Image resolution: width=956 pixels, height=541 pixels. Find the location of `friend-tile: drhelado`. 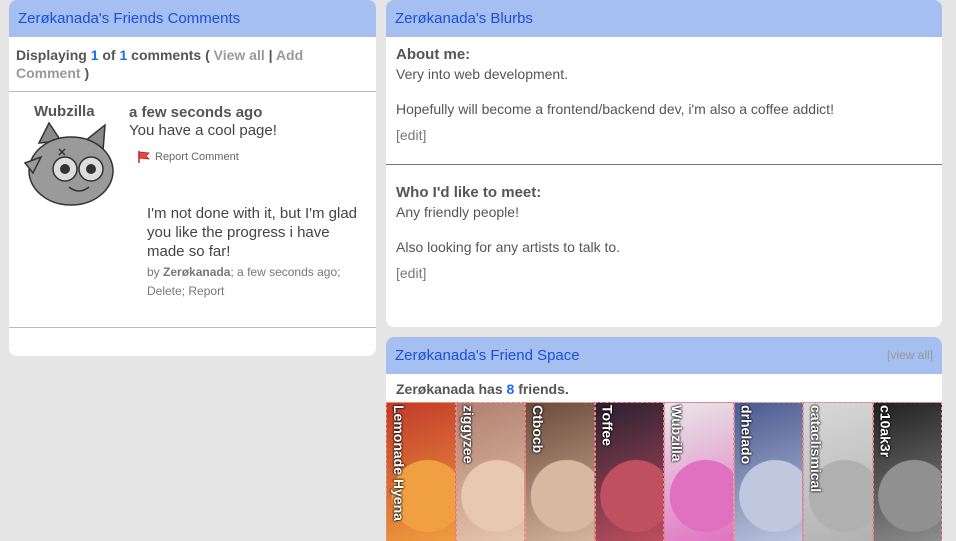

friend-tile: drhelado is located at coordinates (768, 471).